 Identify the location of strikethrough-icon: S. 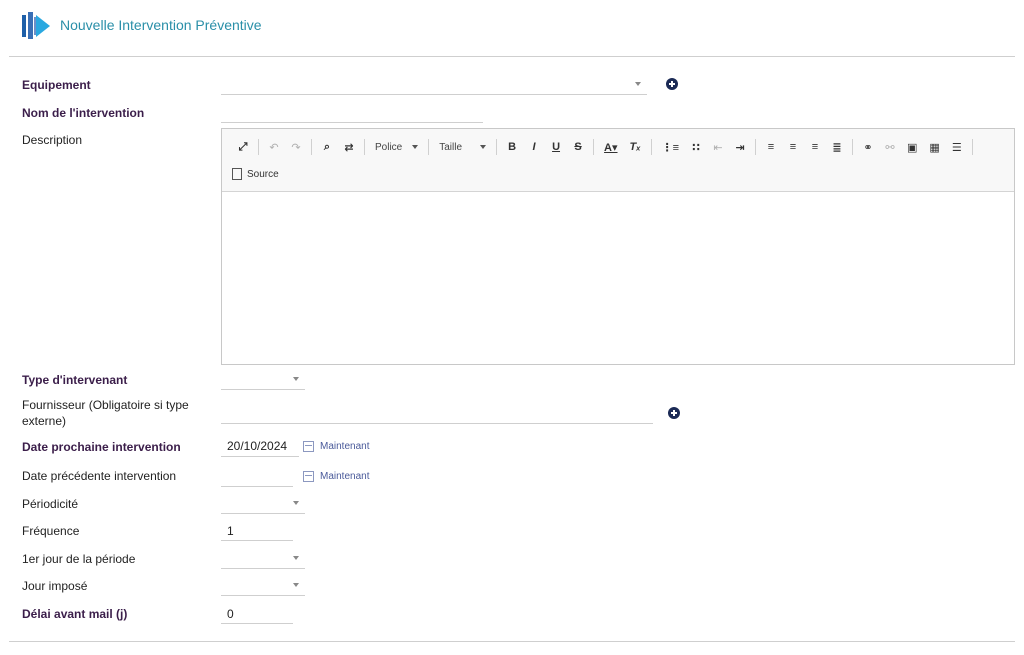
(578, 147).